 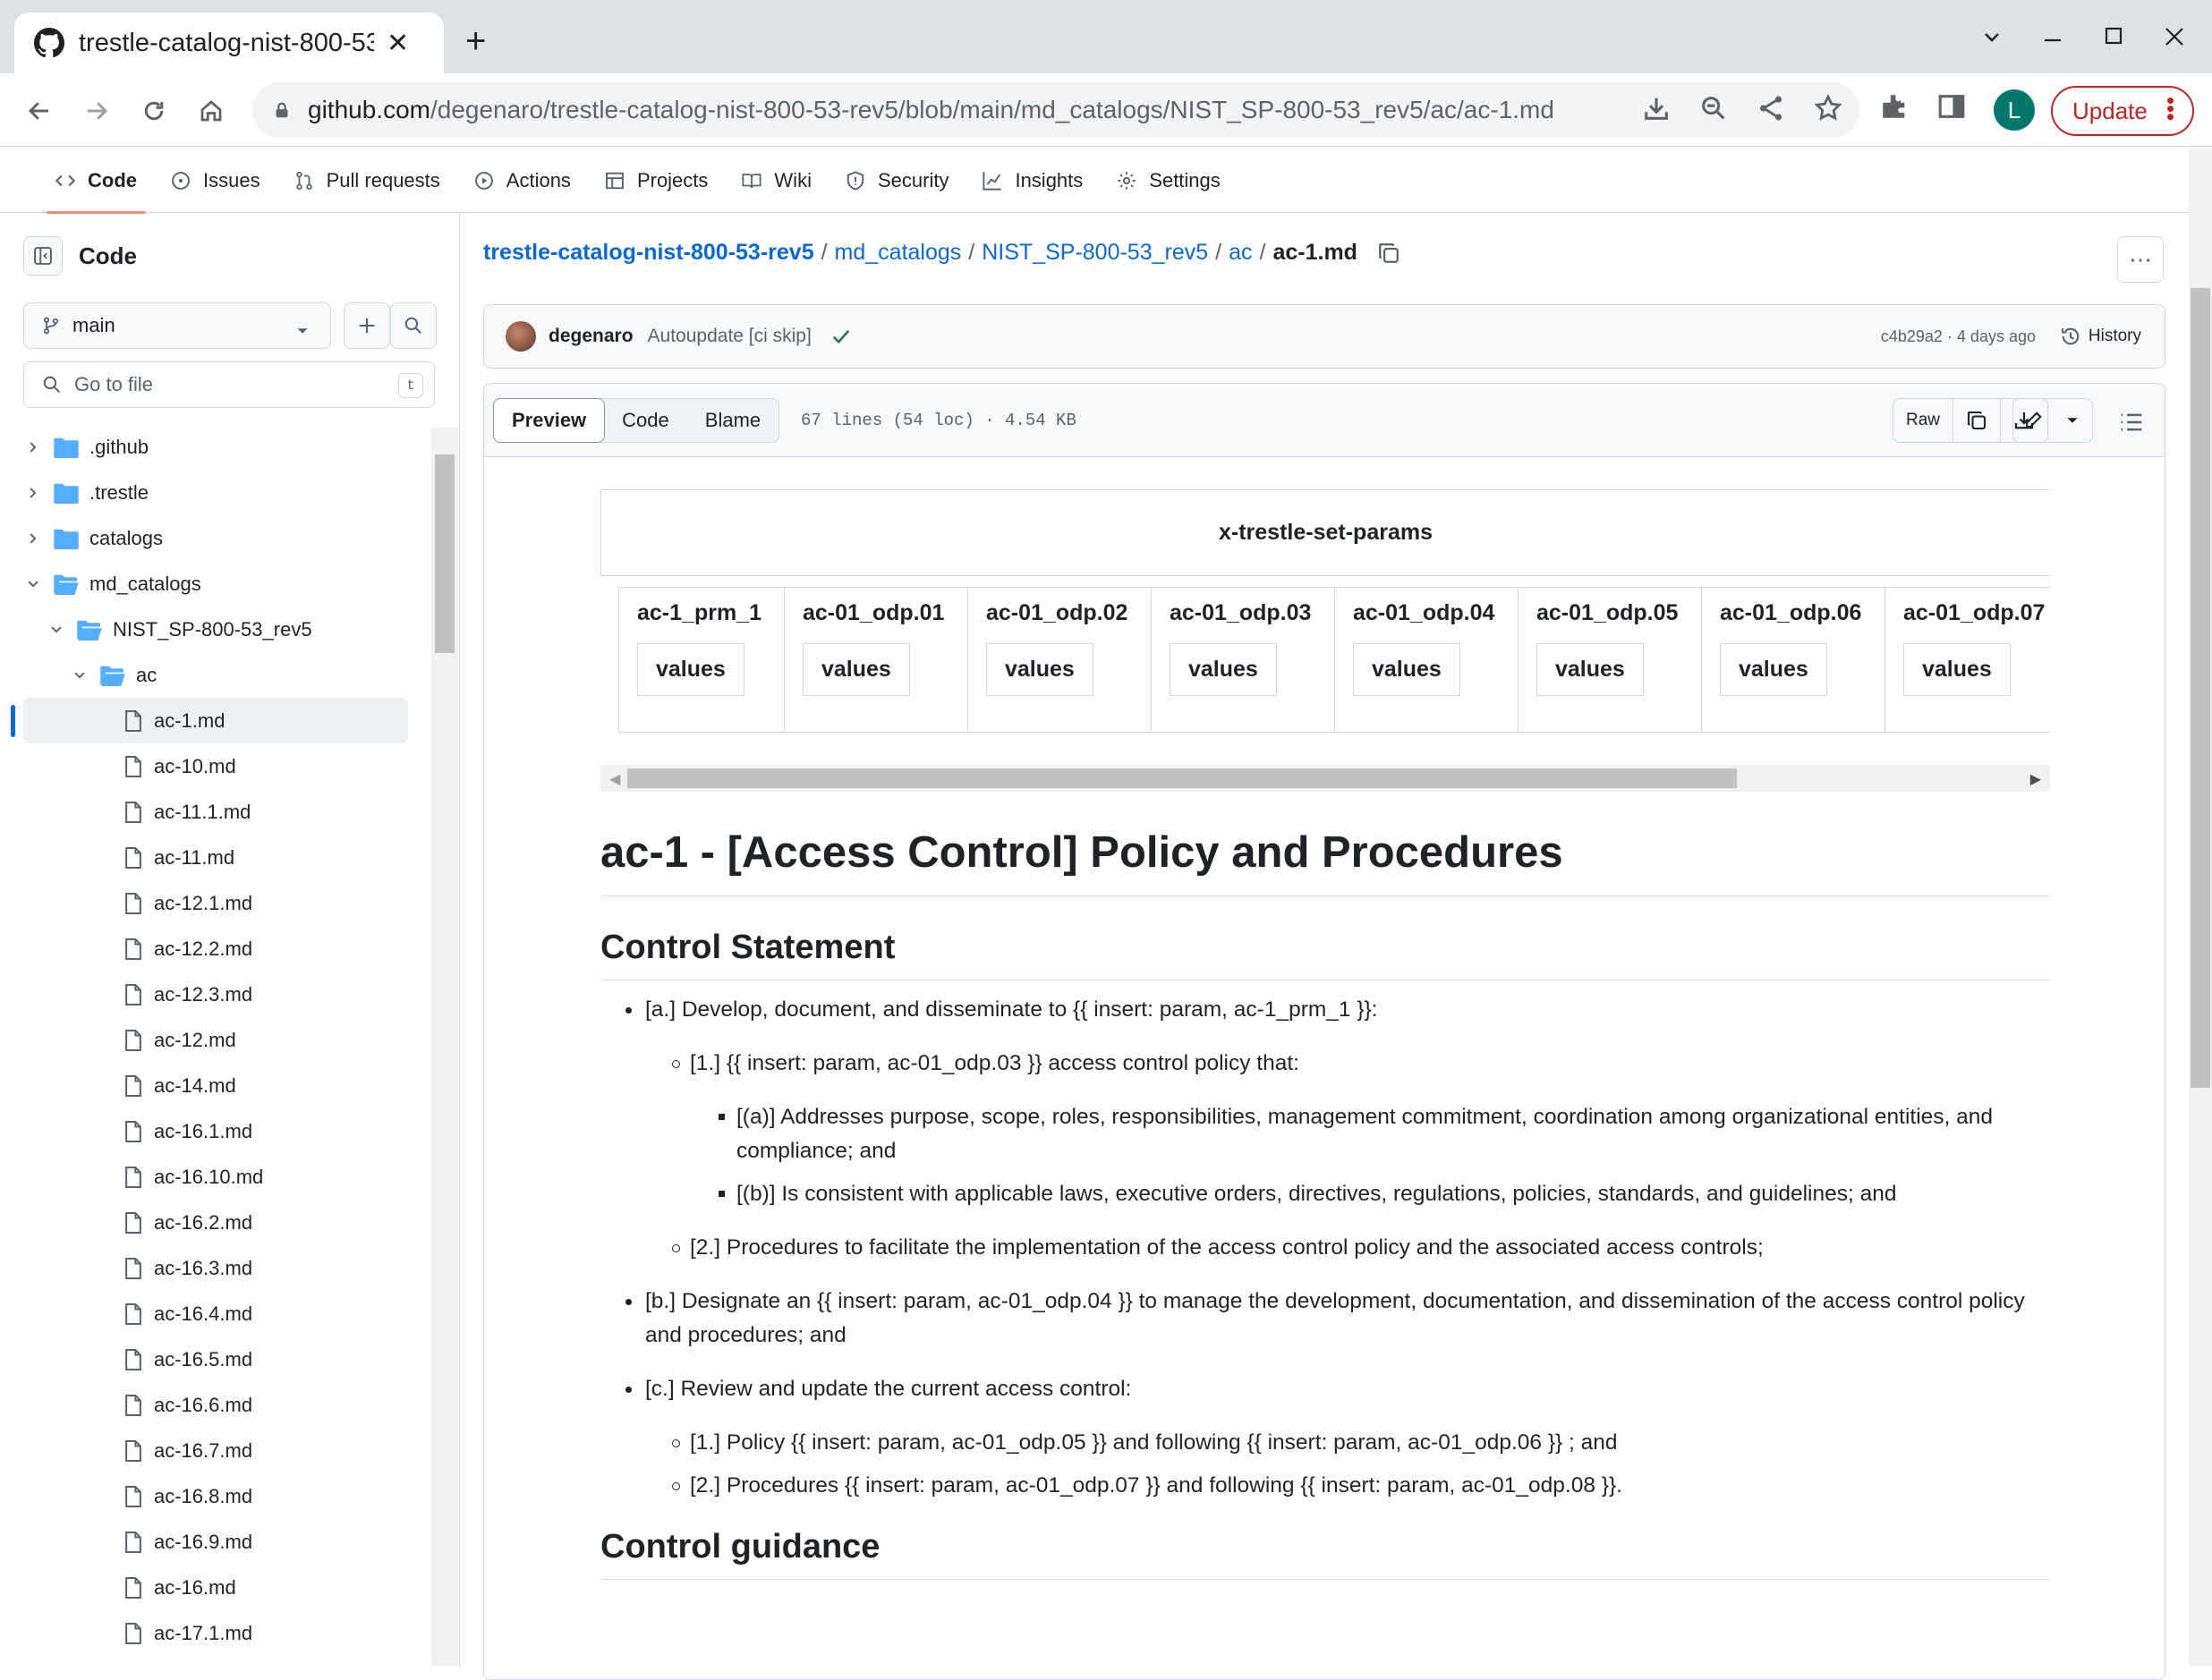 I want to click on table-horizontal-scrollbar: ◀ ▶, so click(x=1325, y=778).